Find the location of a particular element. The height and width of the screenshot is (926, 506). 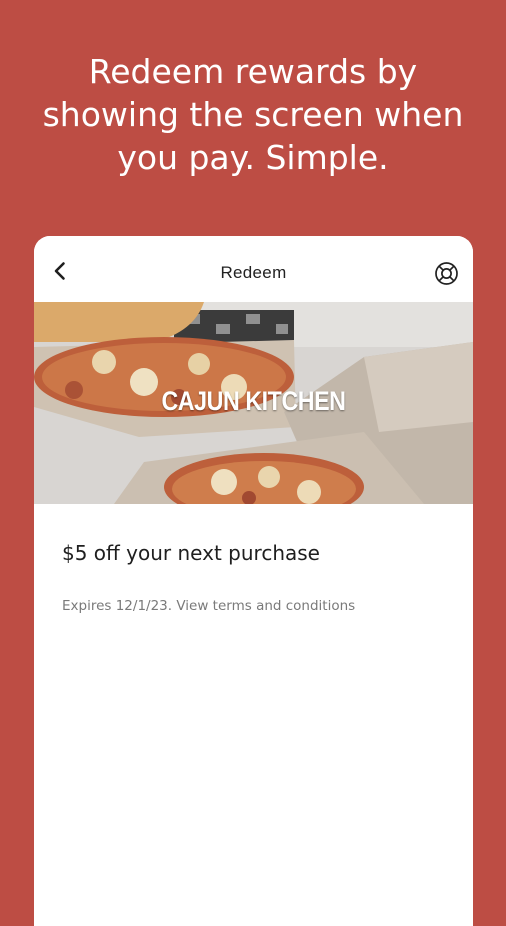

promo-headline-line-2: showing the screen when is located at coordinates (253, 114).